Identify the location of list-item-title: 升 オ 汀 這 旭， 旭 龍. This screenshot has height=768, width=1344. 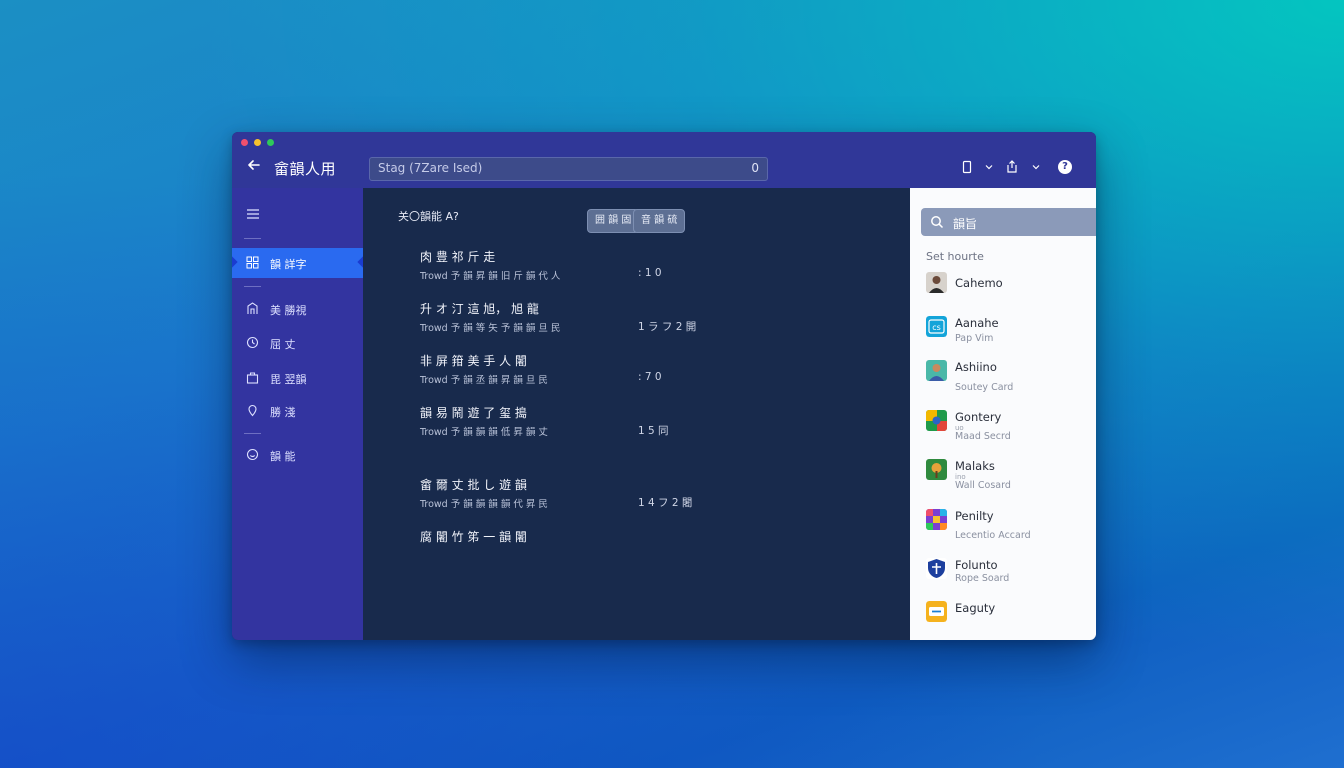
(479, 309).